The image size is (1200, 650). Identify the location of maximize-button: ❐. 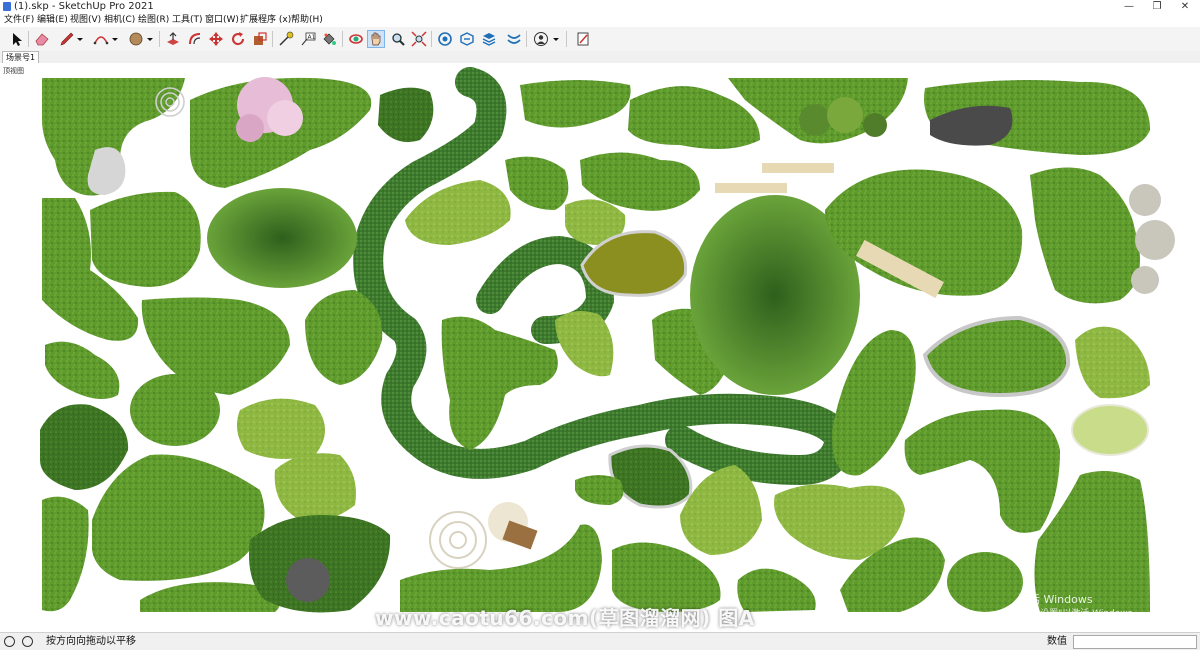
(1157, 6).